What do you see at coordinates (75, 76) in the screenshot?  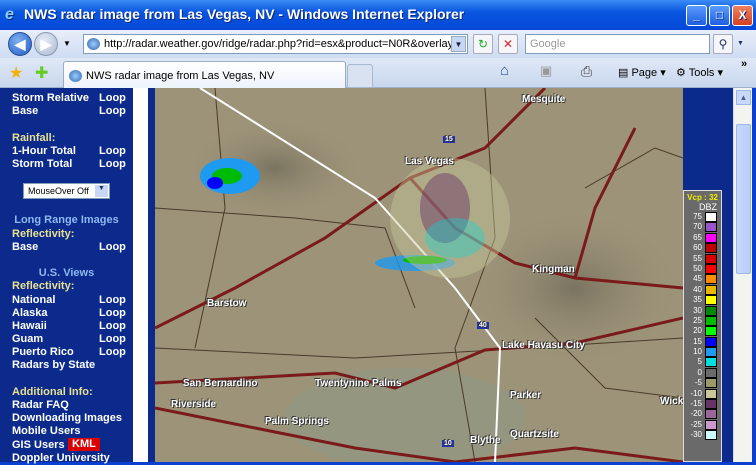 I see `tab-page-icon` at bounding box center [75, 76].